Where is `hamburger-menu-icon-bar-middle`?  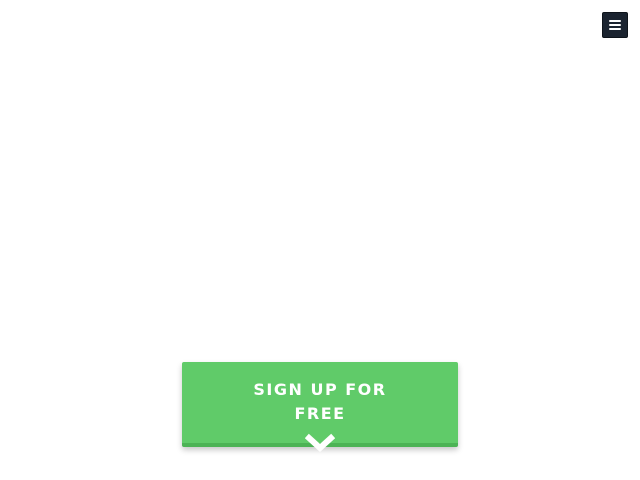 hamburger-menu-icon-bar-middle is located at coordinates (615, 25).